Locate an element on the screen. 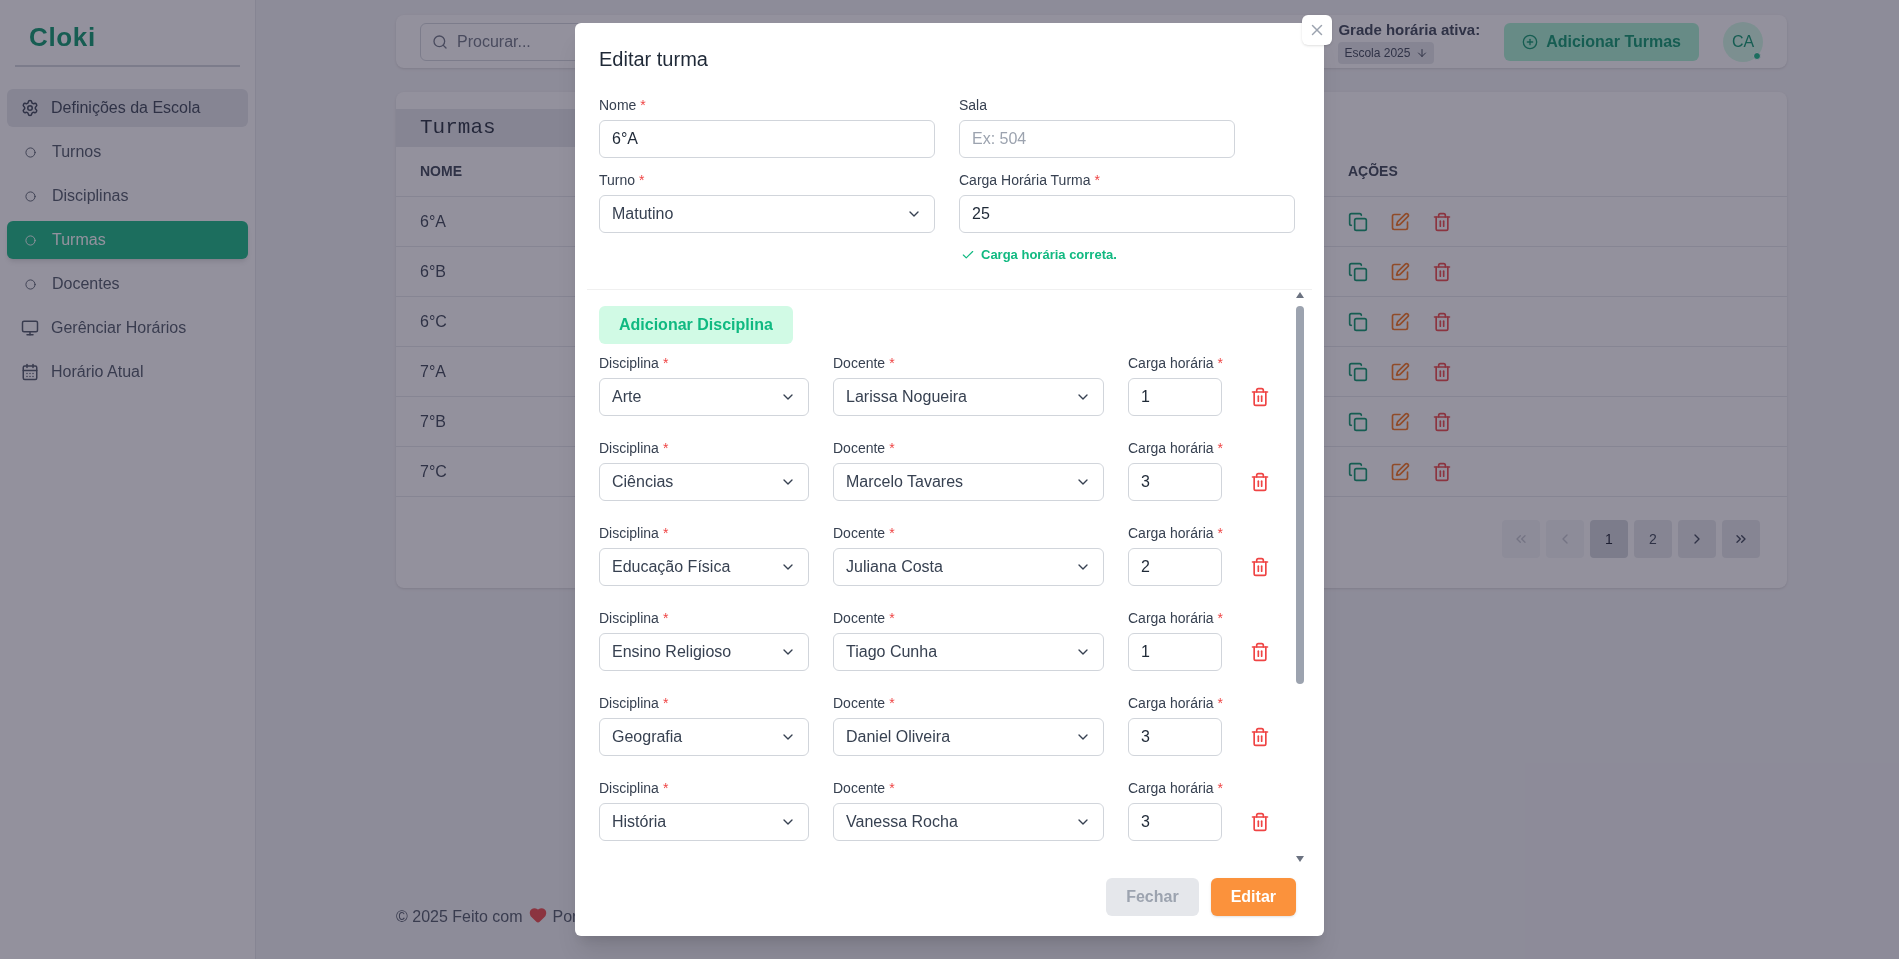  sidebar-item: Horário Atual is located at coordinates (127, 372).